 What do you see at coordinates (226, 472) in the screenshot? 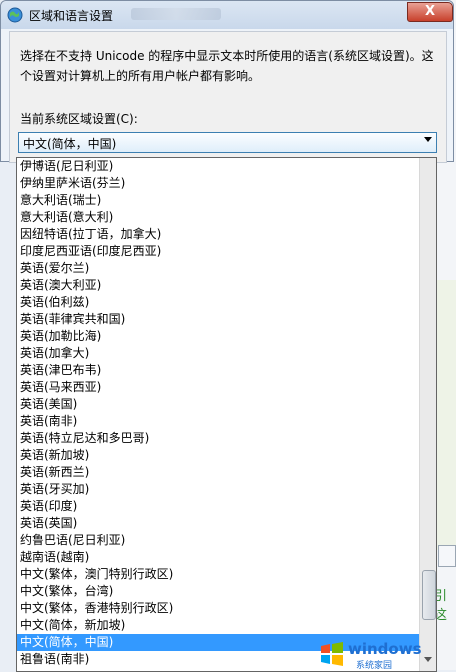
I see `list-item: 英语(新西兰)` at bounding box center [226, 472].